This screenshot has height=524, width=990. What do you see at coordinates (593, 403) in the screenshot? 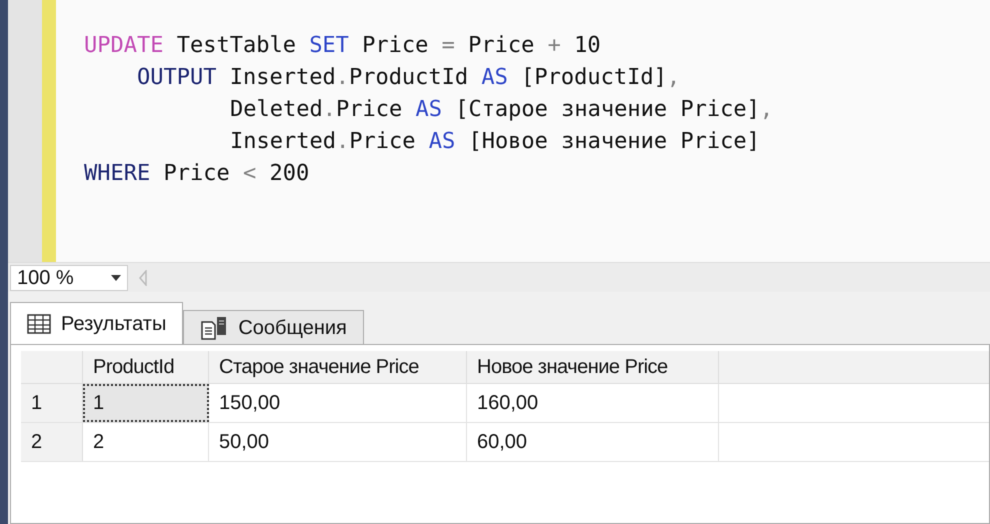
I see `table-cell: 160,00` at bounding box center [593, 403].